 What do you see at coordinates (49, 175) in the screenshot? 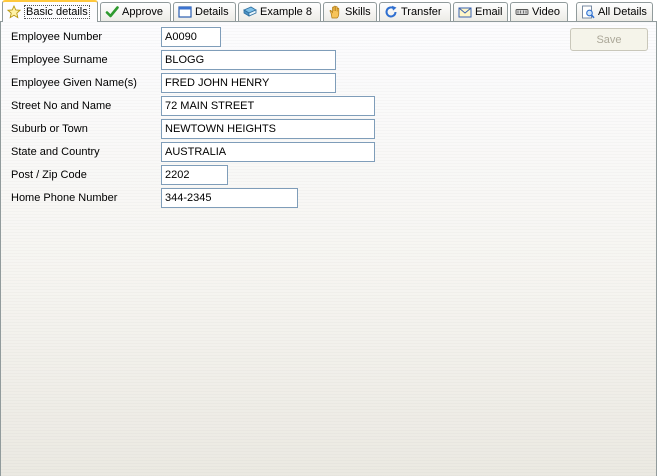
I see `post-code-label: Post / Zip Code` at bounding box center [49, 175].